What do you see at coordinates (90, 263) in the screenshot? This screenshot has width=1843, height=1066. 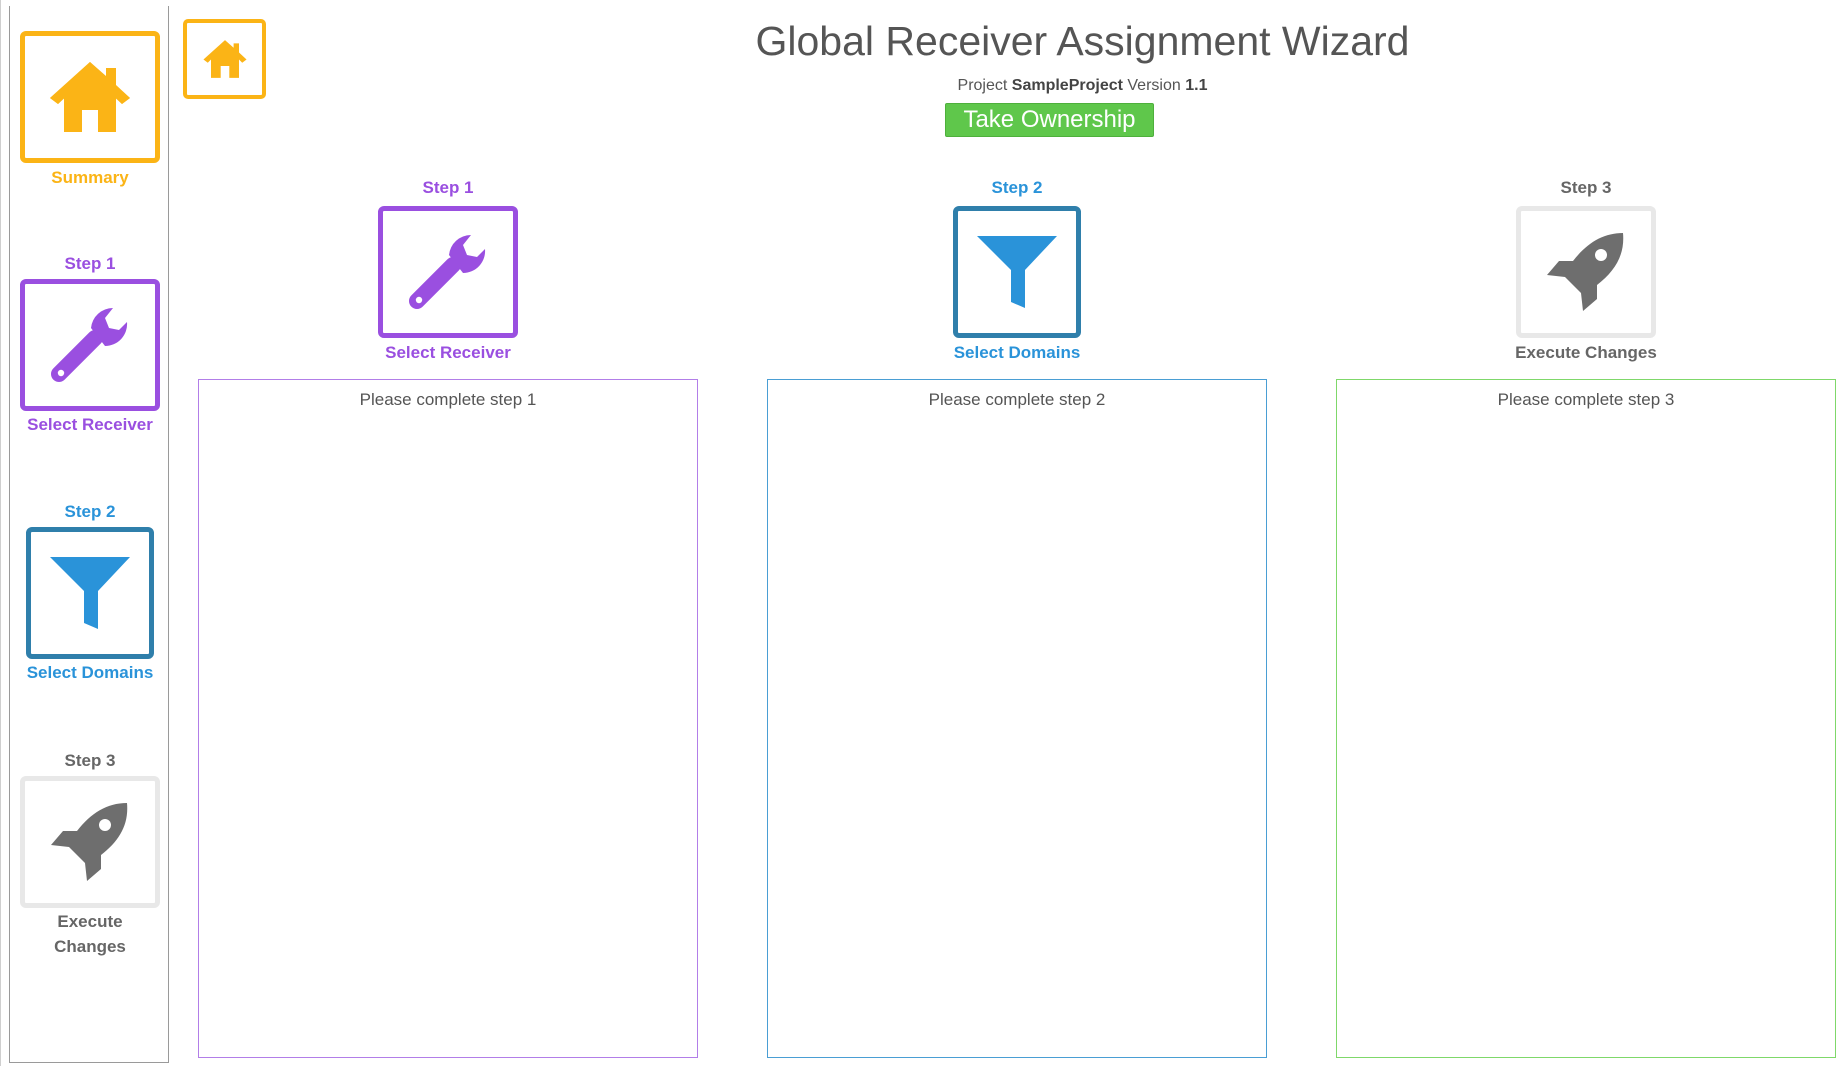 I see `sidebar-step-1-label: Step 1` at bounding box center [90, 263].